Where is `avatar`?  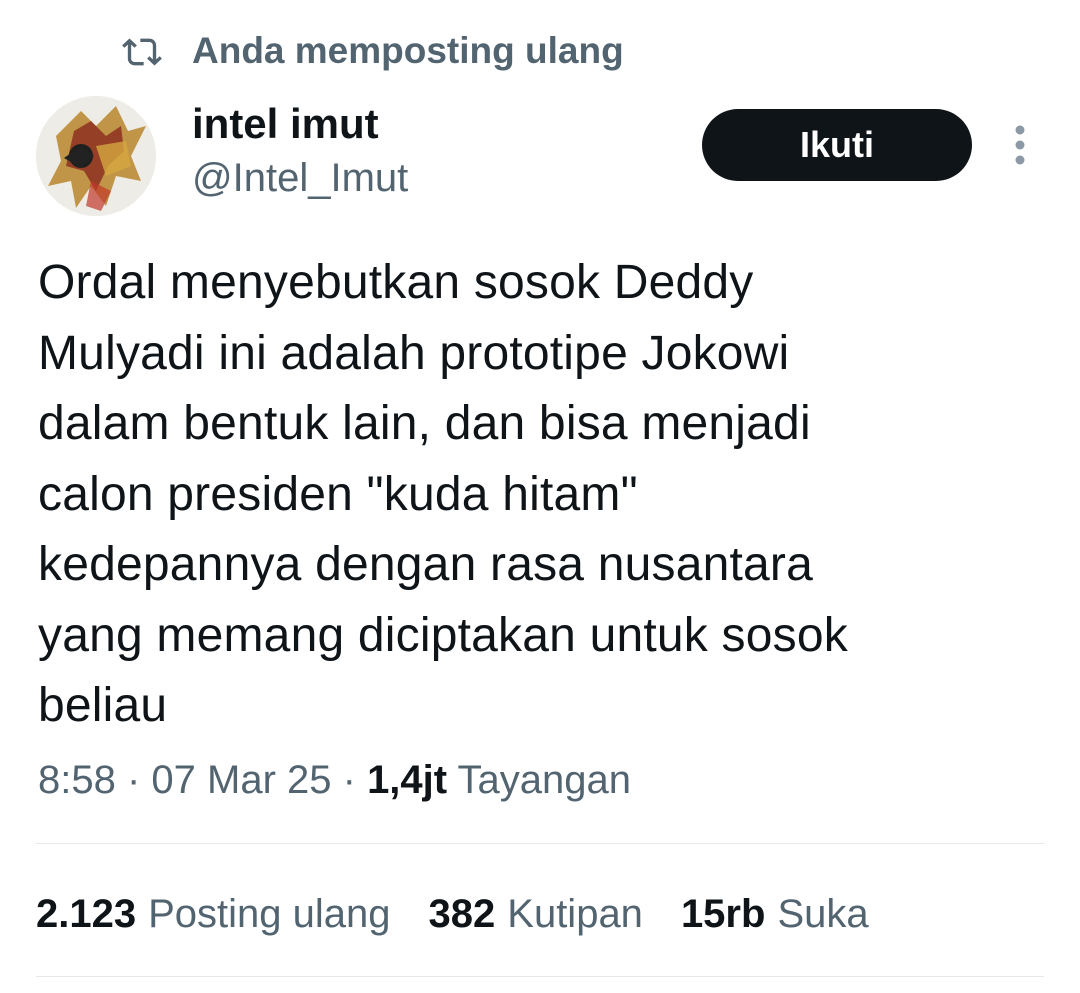 avatar is located at coordinates (96, 156).